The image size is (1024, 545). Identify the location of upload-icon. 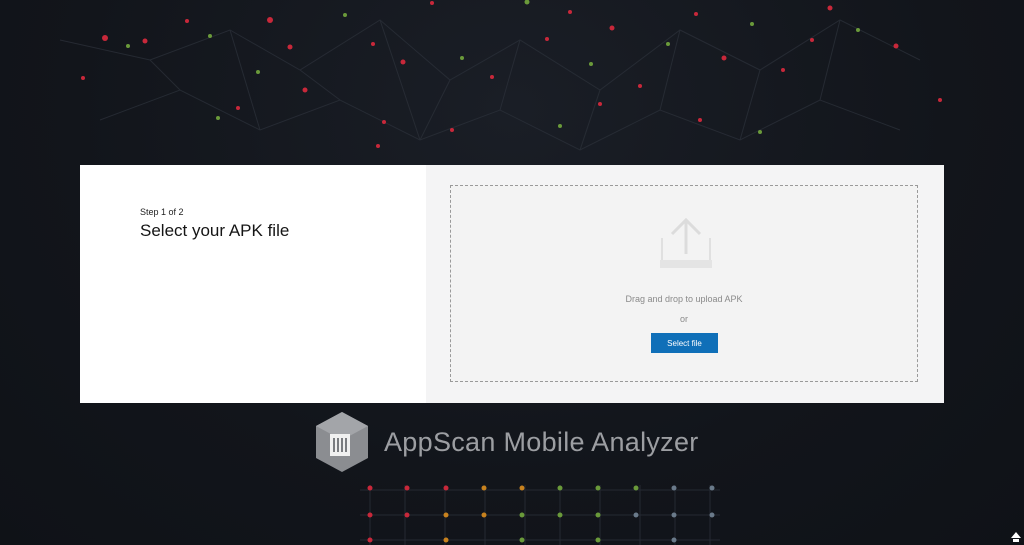
(686, 242).